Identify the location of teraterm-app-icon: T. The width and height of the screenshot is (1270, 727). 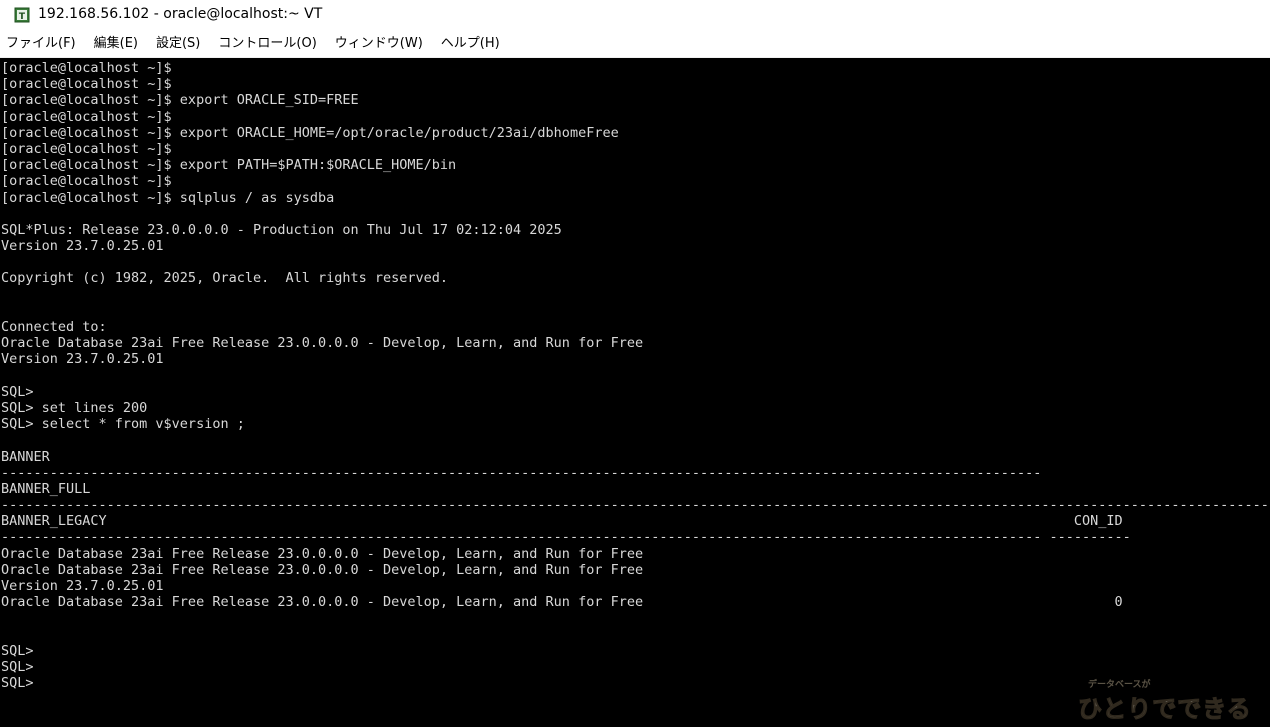
(22, 15).